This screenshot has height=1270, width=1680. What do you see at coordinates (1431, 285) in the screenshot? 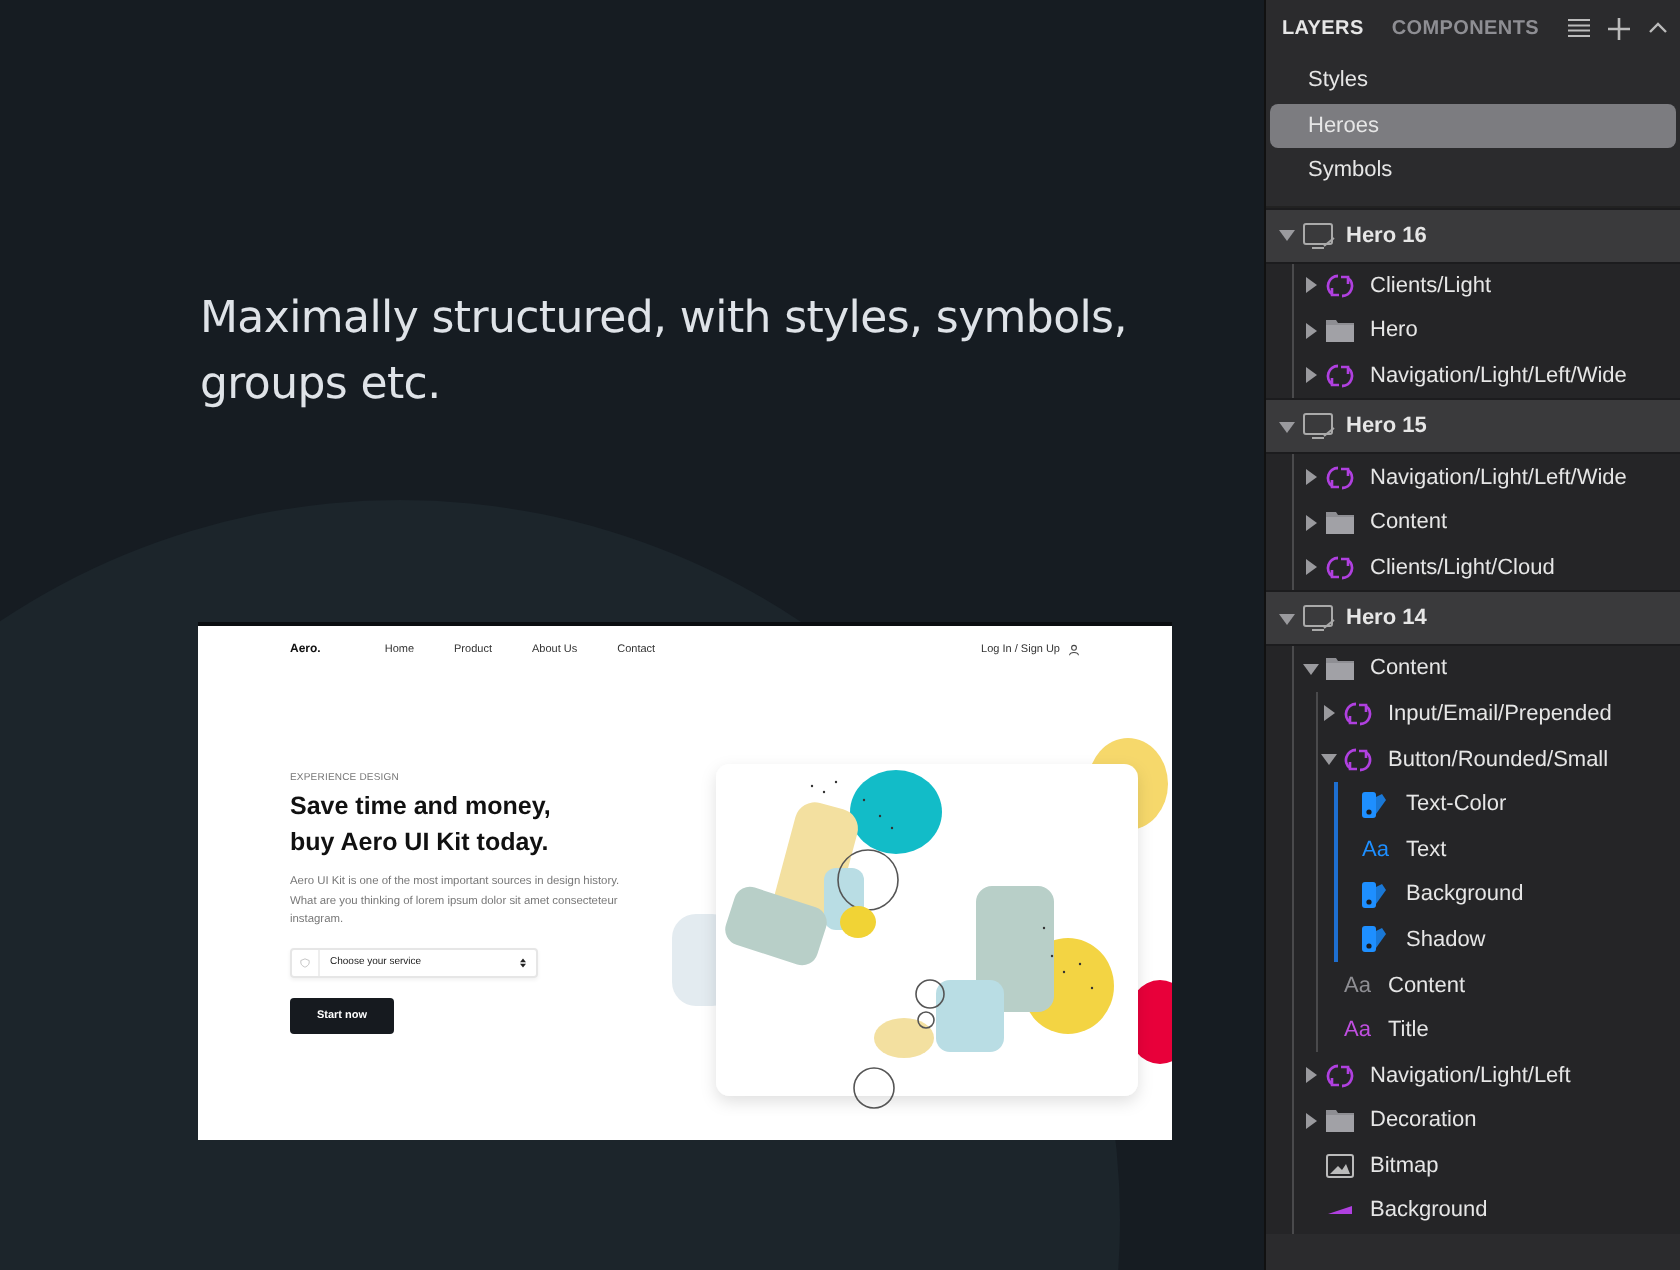
I see `layer-name: Clients/Light` at bounding box center [1431, 285].